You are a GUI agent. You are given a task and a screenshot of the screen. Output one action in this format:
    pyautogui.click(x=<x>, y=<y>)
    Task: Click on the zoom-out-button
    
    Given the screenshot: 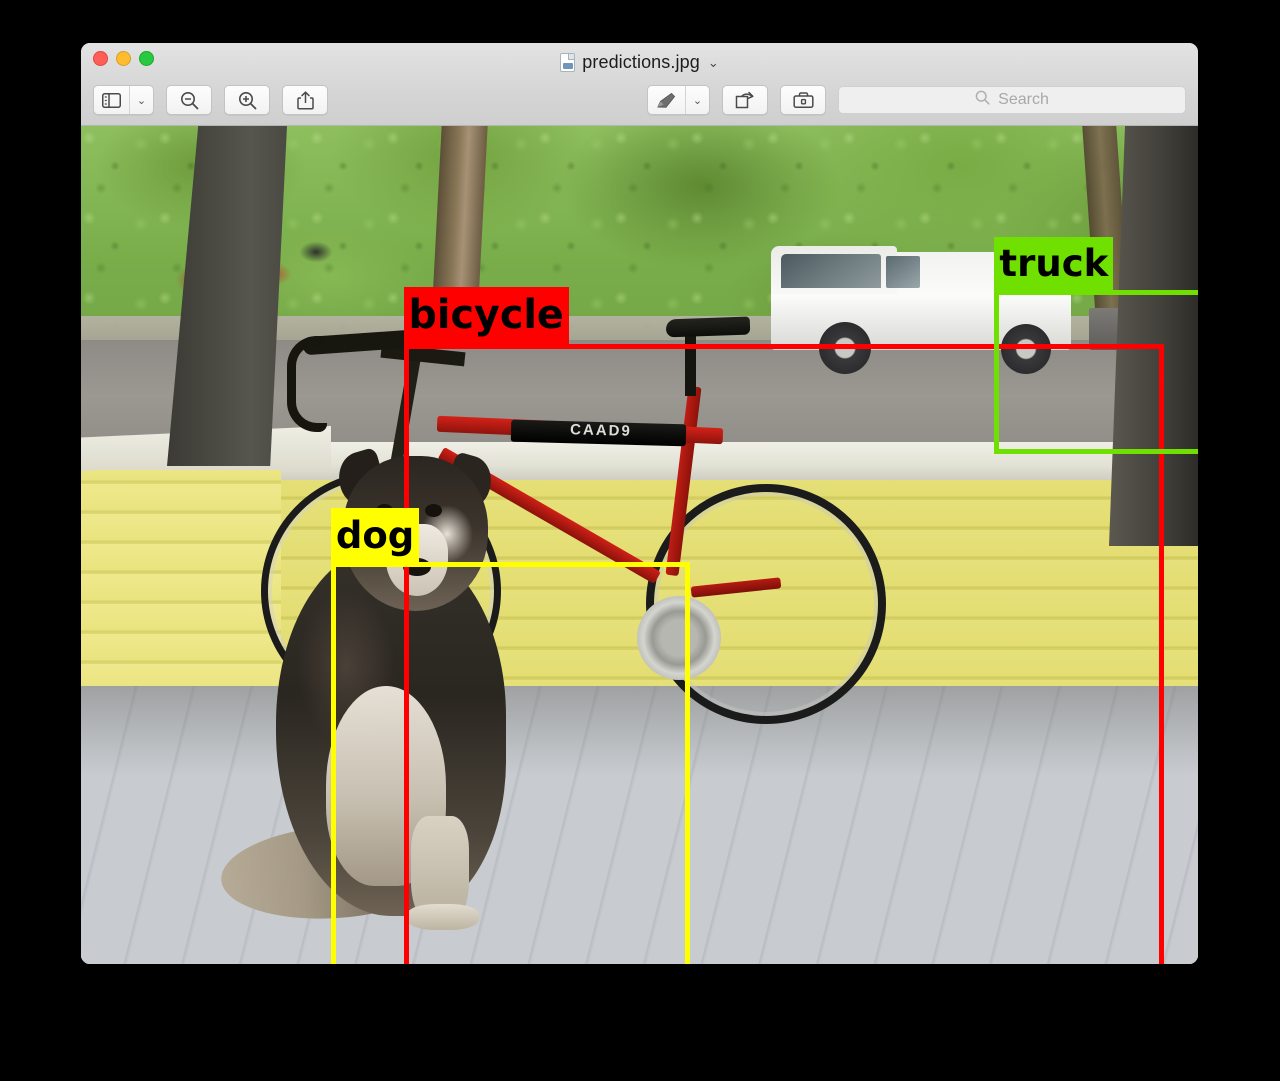 What is the action you would take?
    pyautogui.click(x=189, y=100)
    